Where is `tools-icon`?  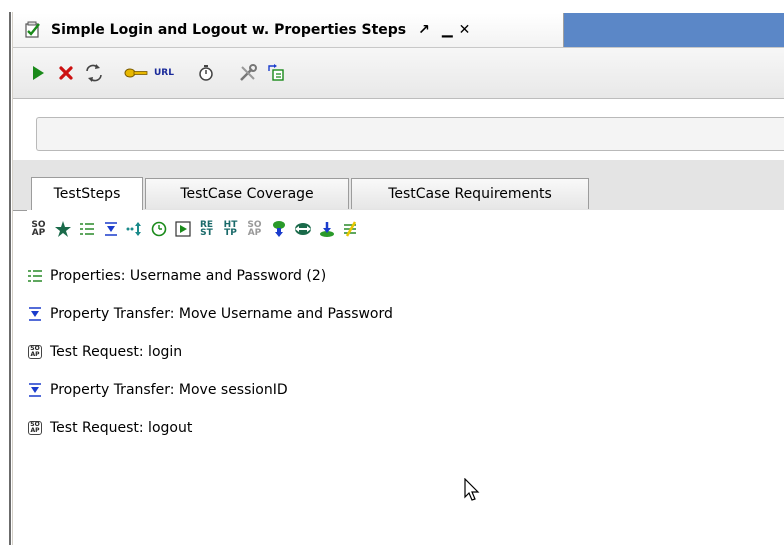 tools-icon is located at coordinates (248, 73).